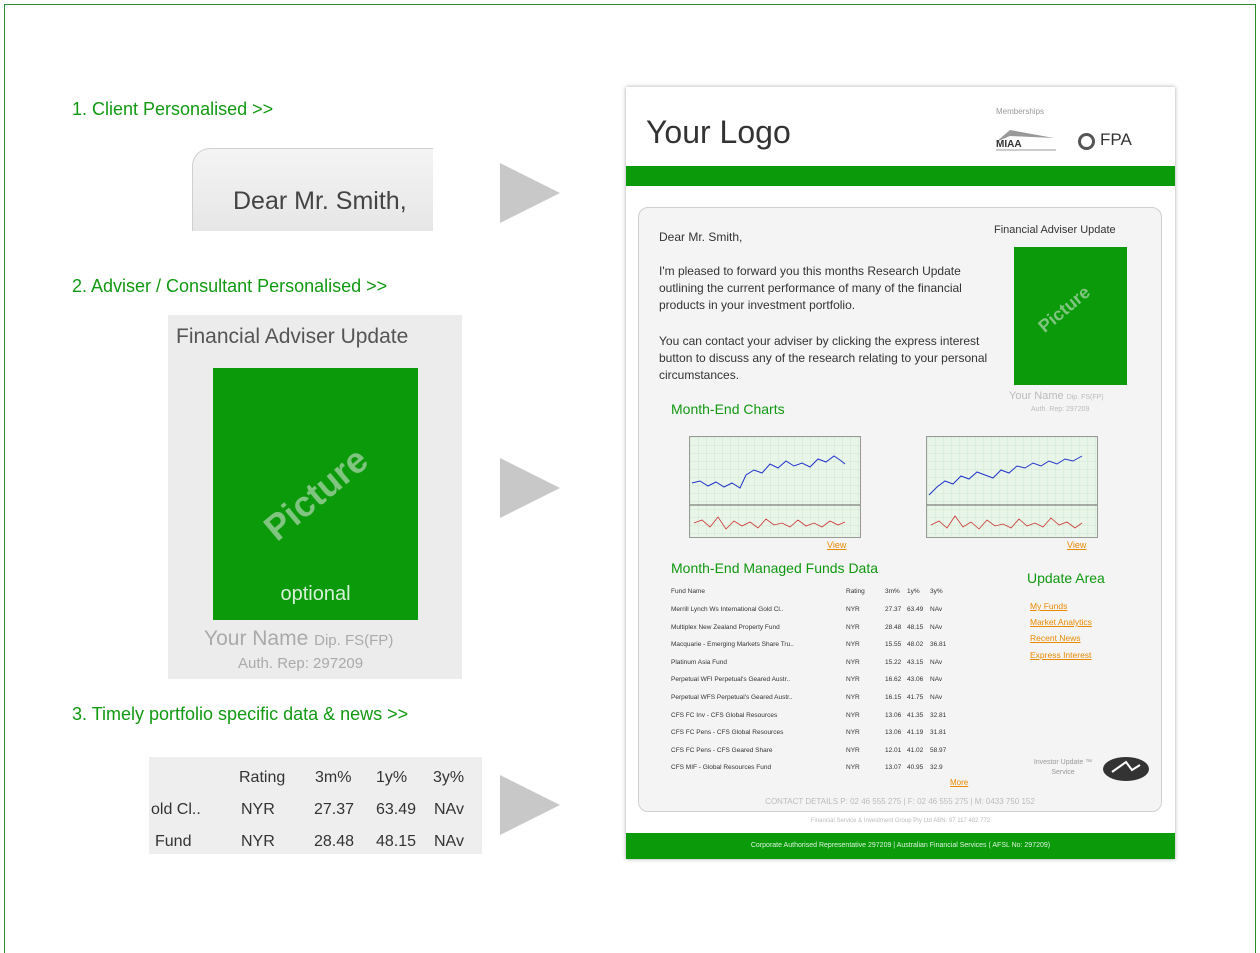  Describe the element at coordinates (915, 768) in the screenshot. I see `funds-table-cell: 40.95` at that location.